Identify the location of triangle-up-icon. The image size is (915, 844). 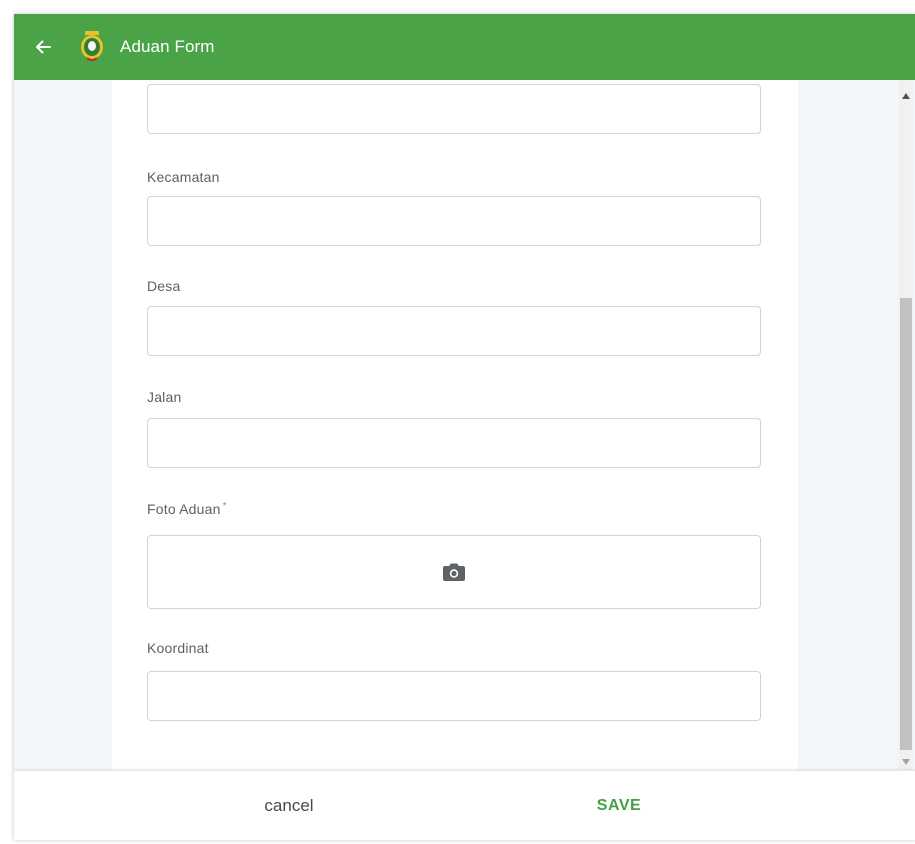
(906, 96).